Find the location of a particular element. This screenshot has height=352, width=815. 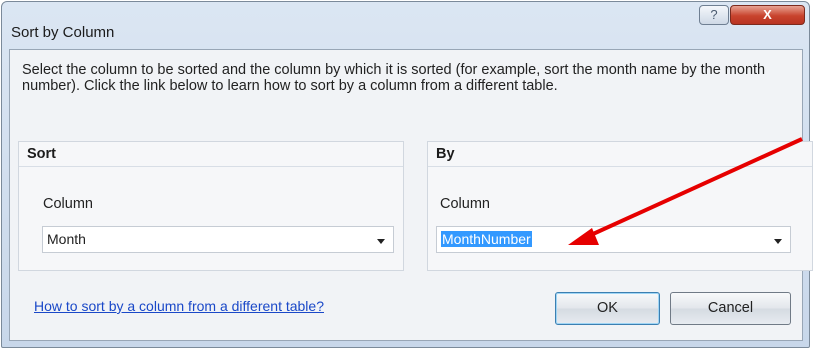

by-column-value: MonthNumber is located at coordinates (486, 239).